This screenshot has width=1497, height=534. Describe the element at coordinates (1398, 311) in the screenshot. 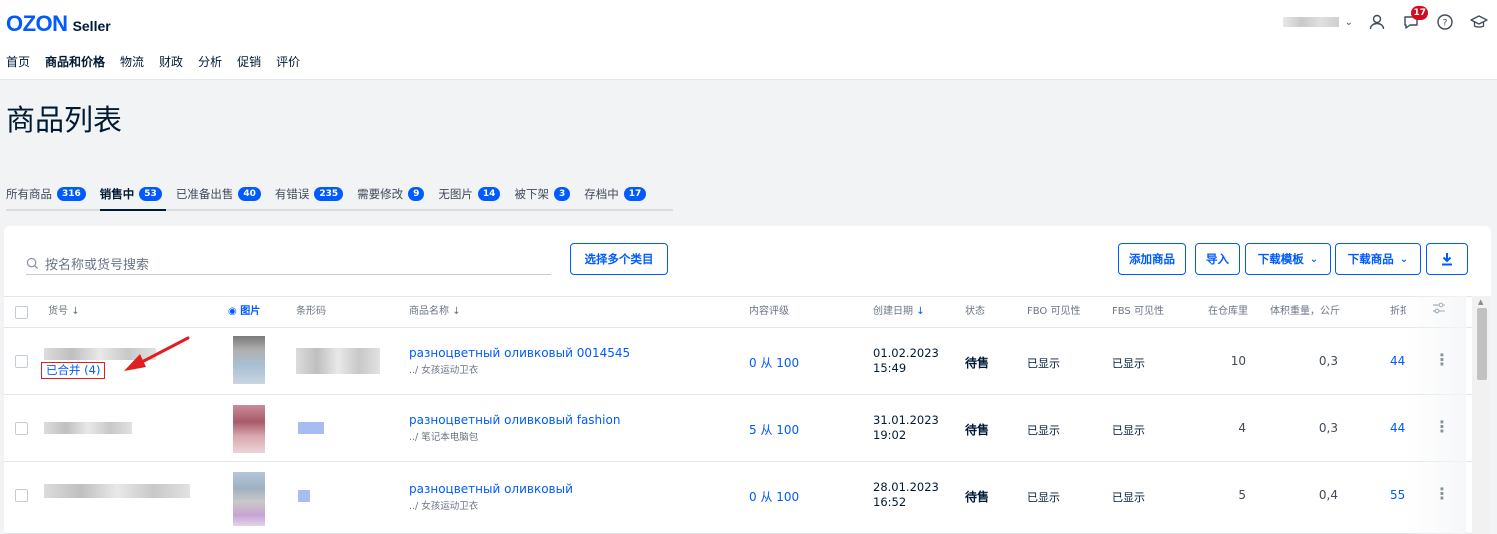

I see `header-discount: 折扣` at that location.